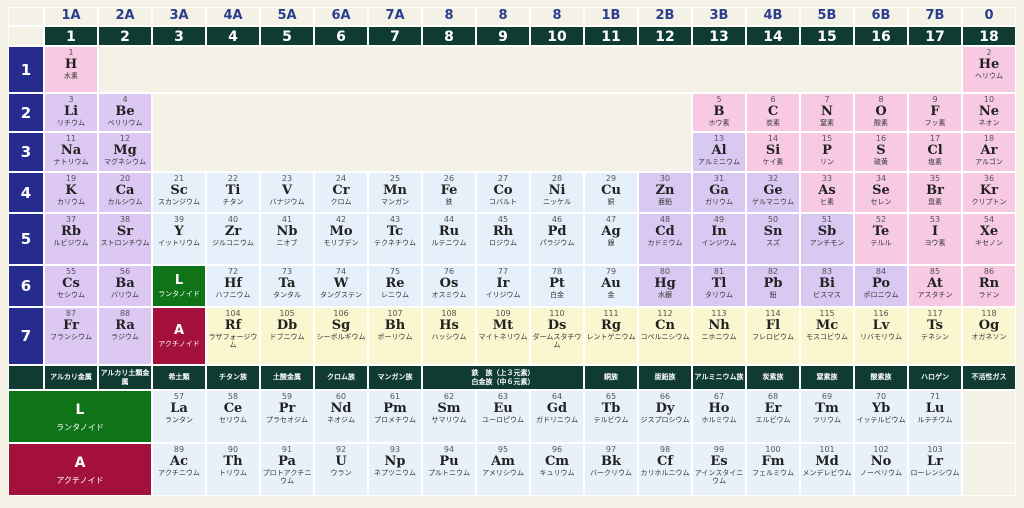 The image size is (1024, 508). What do you see at coordinates (125, 286) in the screenshot?
I see `element-cell: 56 Ba バリウム` at bounding box center [125, 286].